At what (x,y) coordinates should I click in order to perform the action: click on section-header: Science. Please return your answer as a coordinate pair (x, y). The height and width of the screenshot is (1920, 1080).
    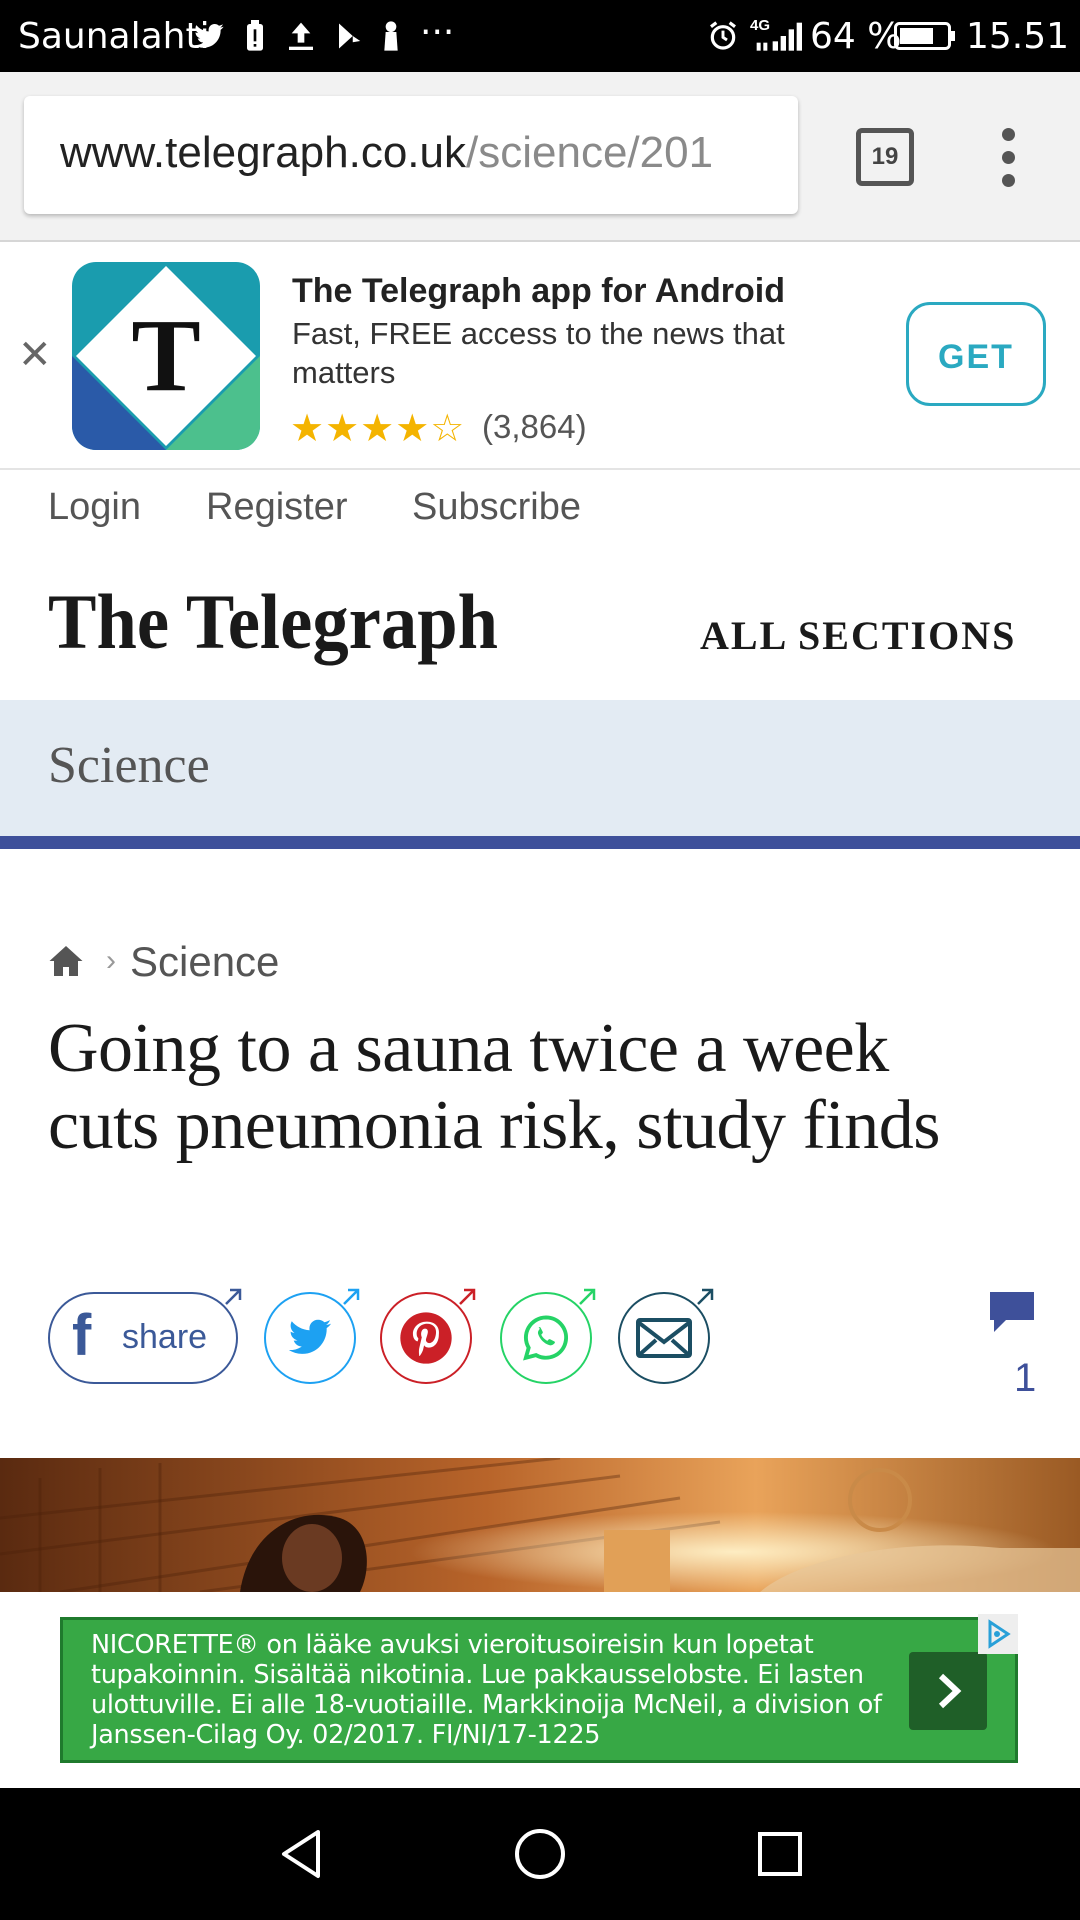
    Looking at the image, I should click on (540, 774).